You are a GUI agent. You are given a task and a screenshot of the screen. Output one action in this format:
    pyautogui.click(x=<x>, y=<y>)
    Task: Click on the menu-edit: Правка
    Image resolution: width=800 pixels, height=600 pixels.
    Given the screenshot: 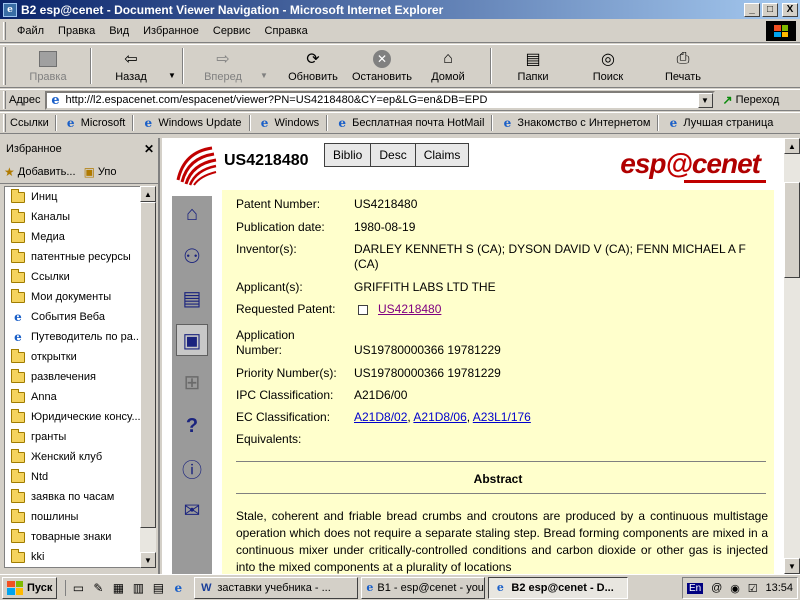 What is the action you would take?
    pyautogui.click(x=76, y=31)
    